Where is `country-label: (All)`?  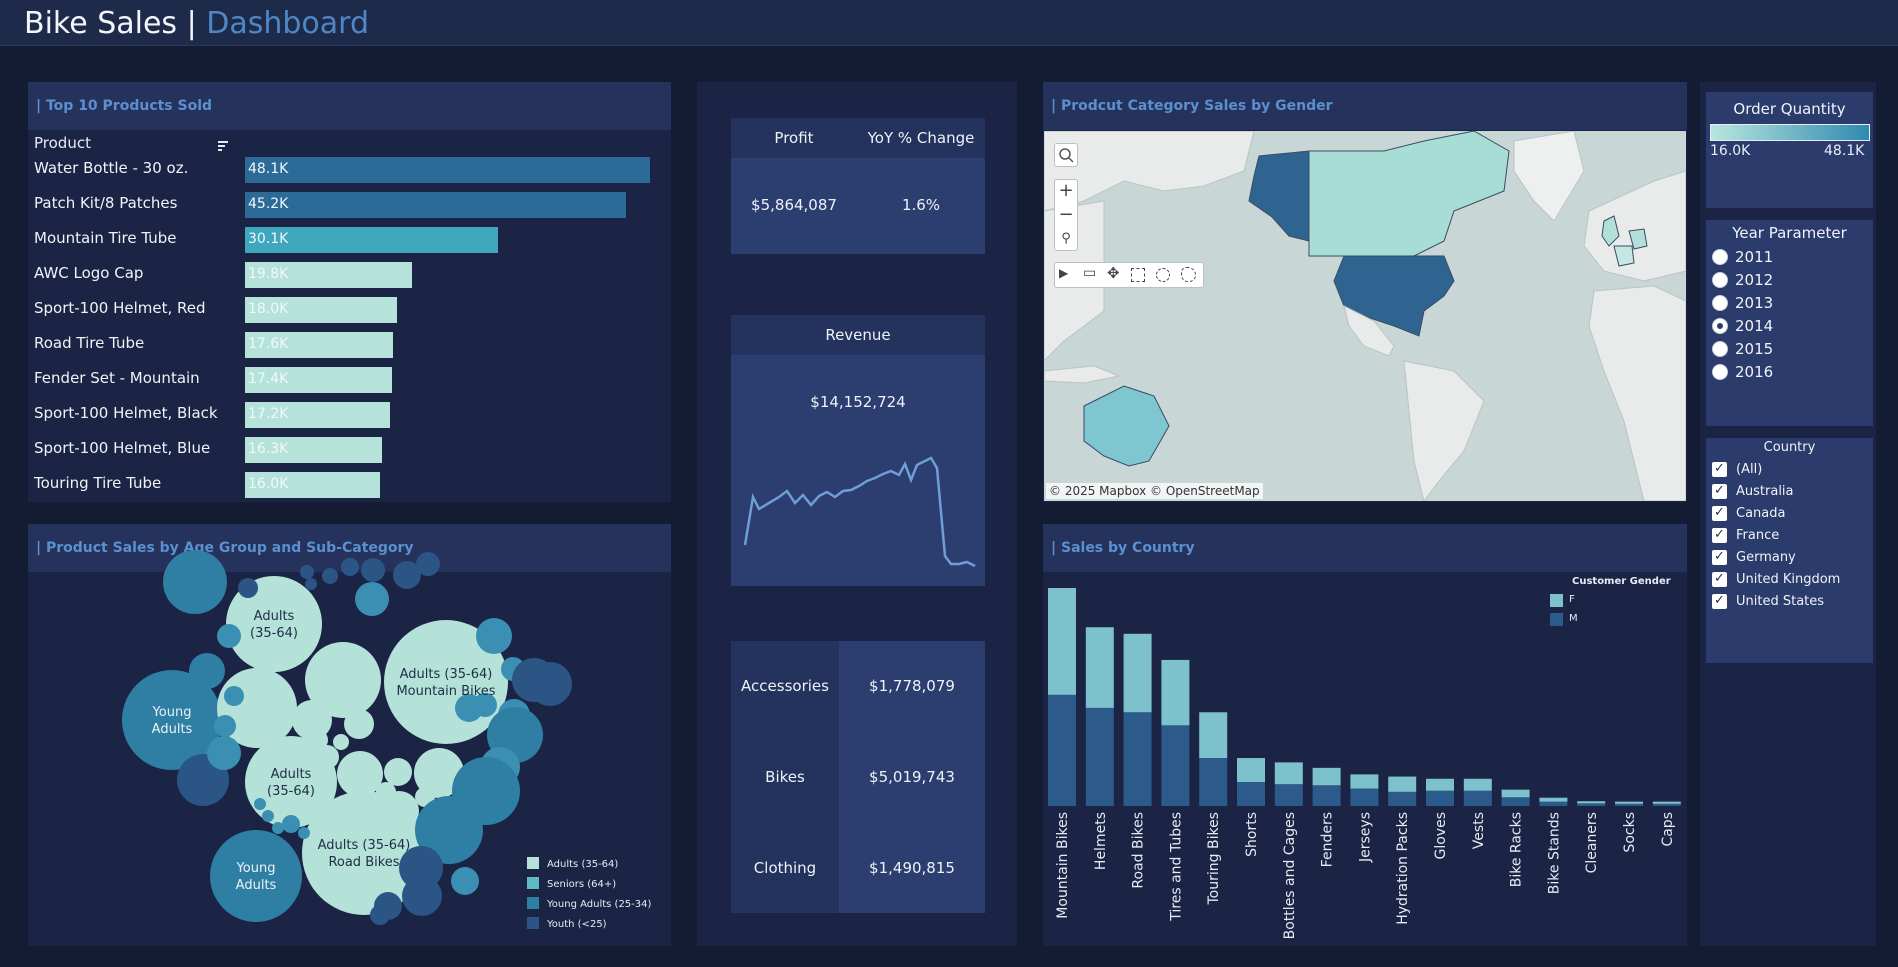 country-label: (All) is located at coordinates (1749, 469).